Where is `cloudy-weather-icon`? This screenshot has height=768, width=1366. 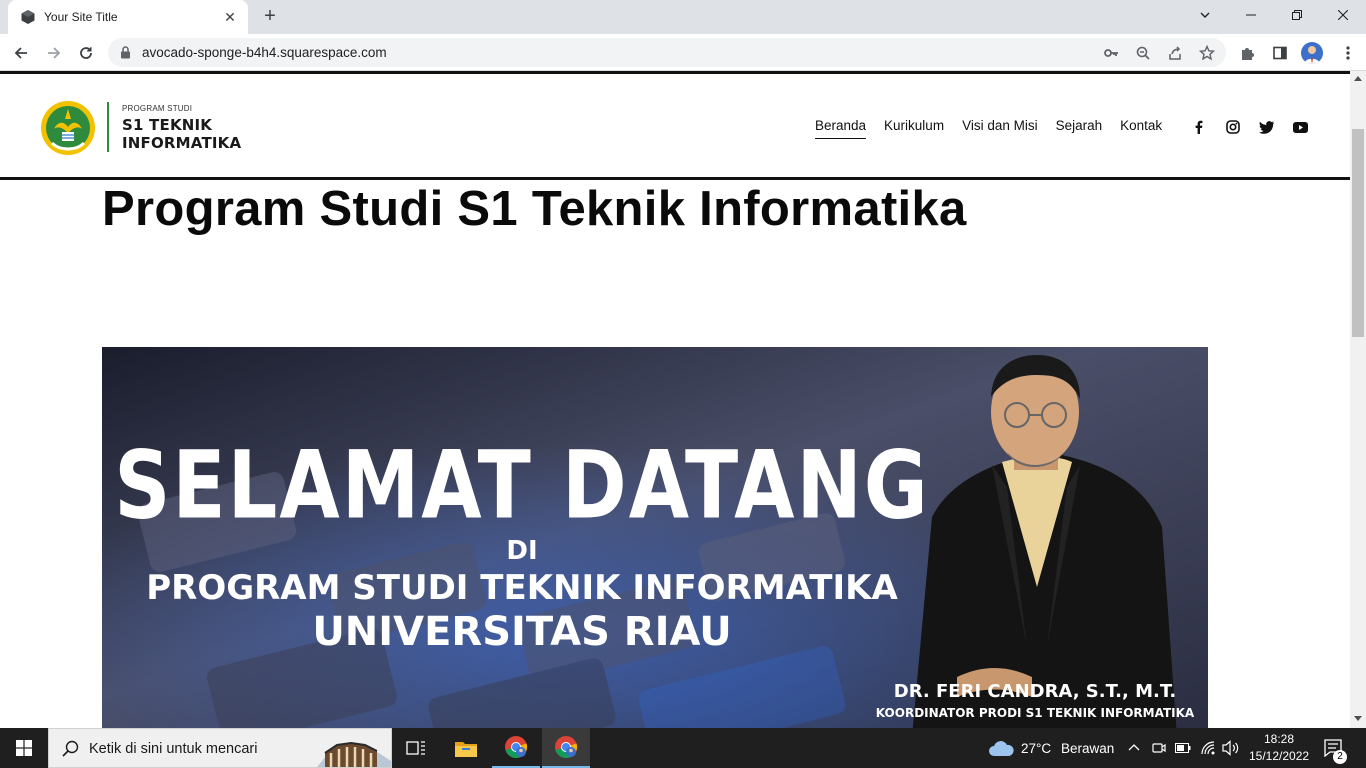
cloudy-weather-icon is located at coordinates (1001, 748).